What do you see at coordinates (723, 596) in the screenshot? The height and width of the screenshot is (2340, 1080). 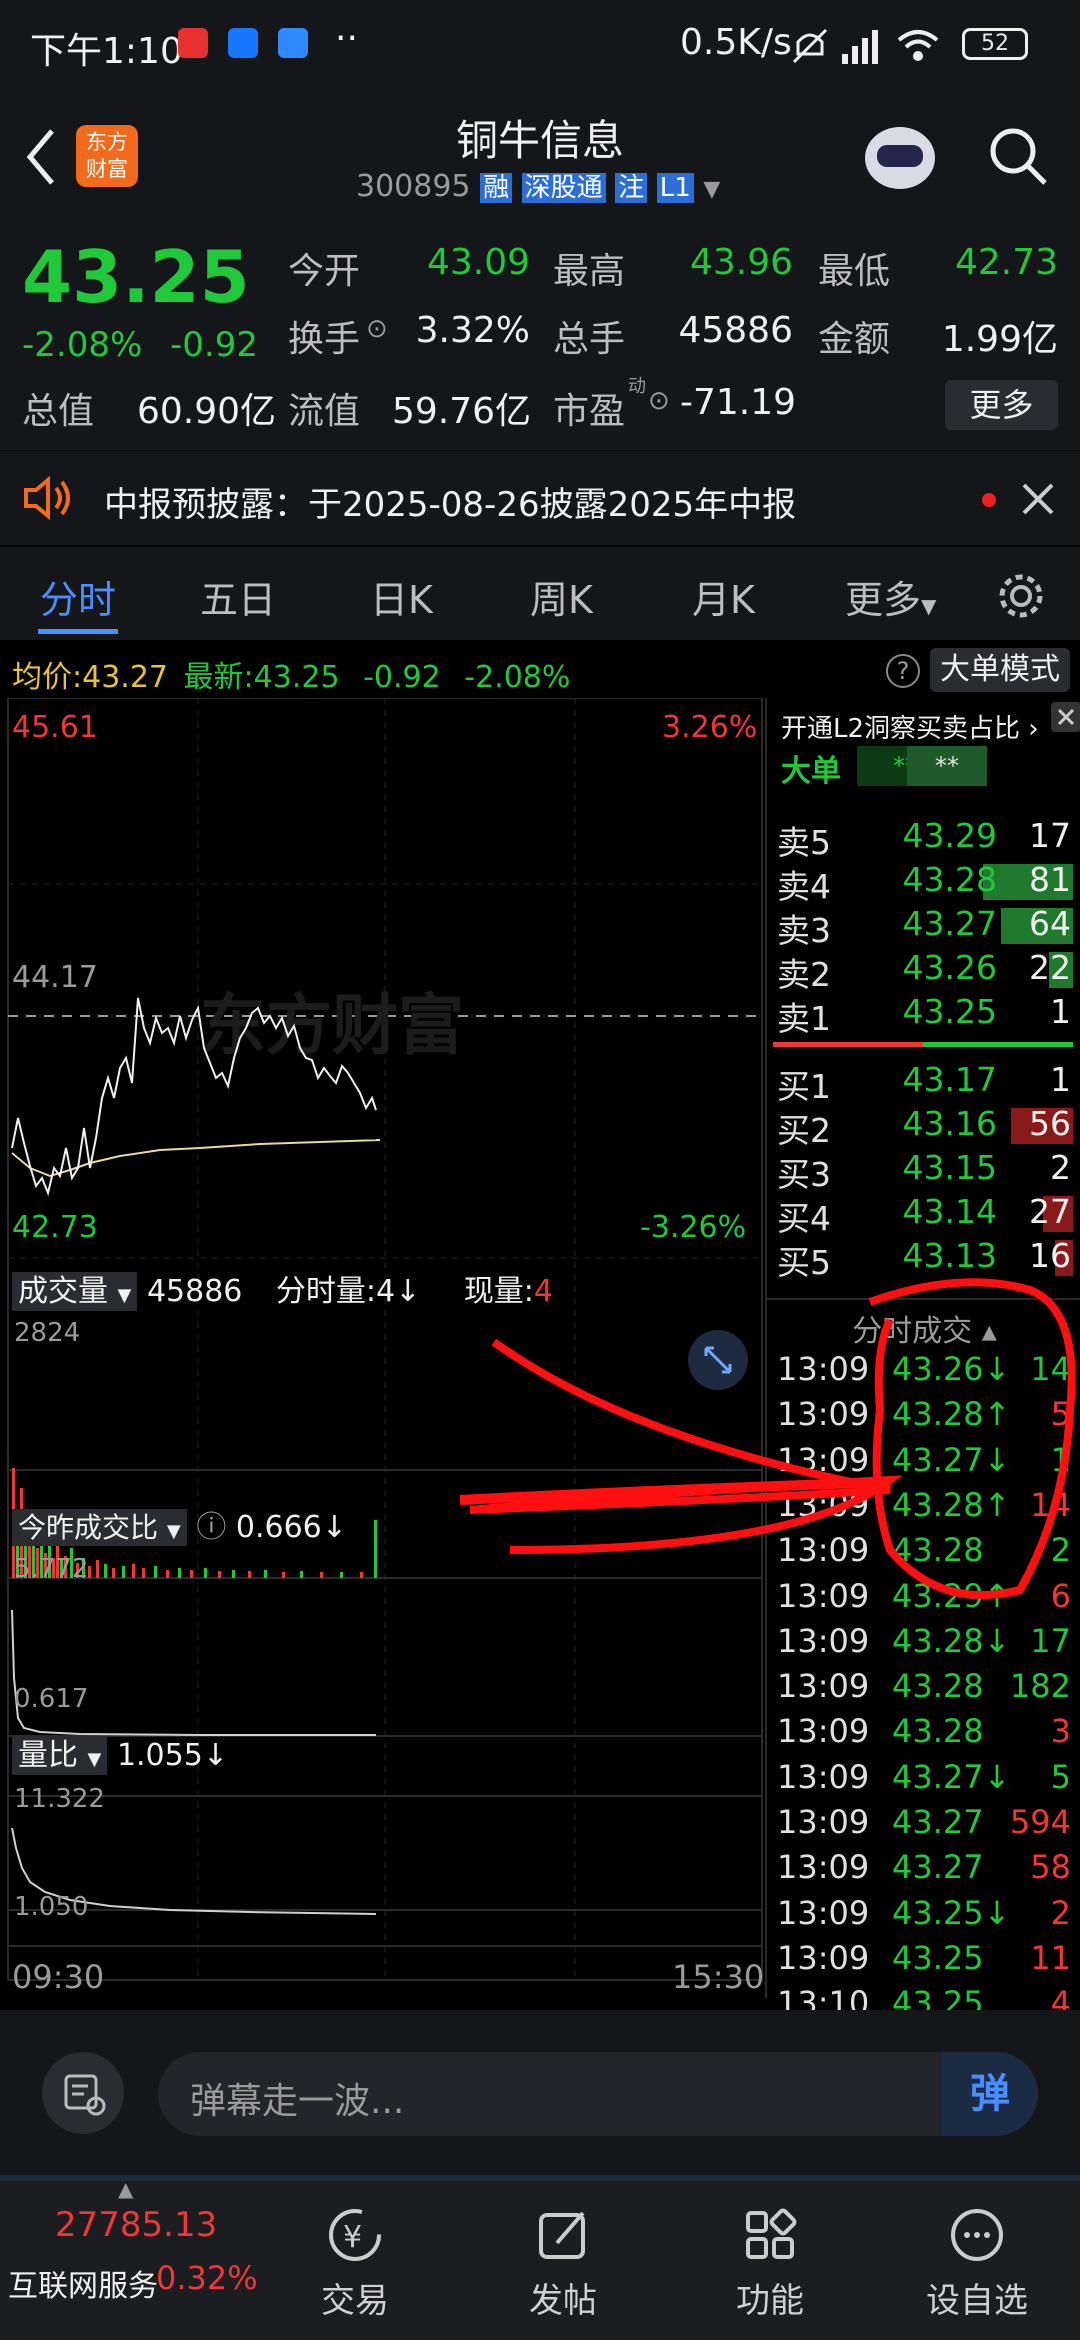 I see `tab-monthly-k: 月K` at bounding box center [723, 596].